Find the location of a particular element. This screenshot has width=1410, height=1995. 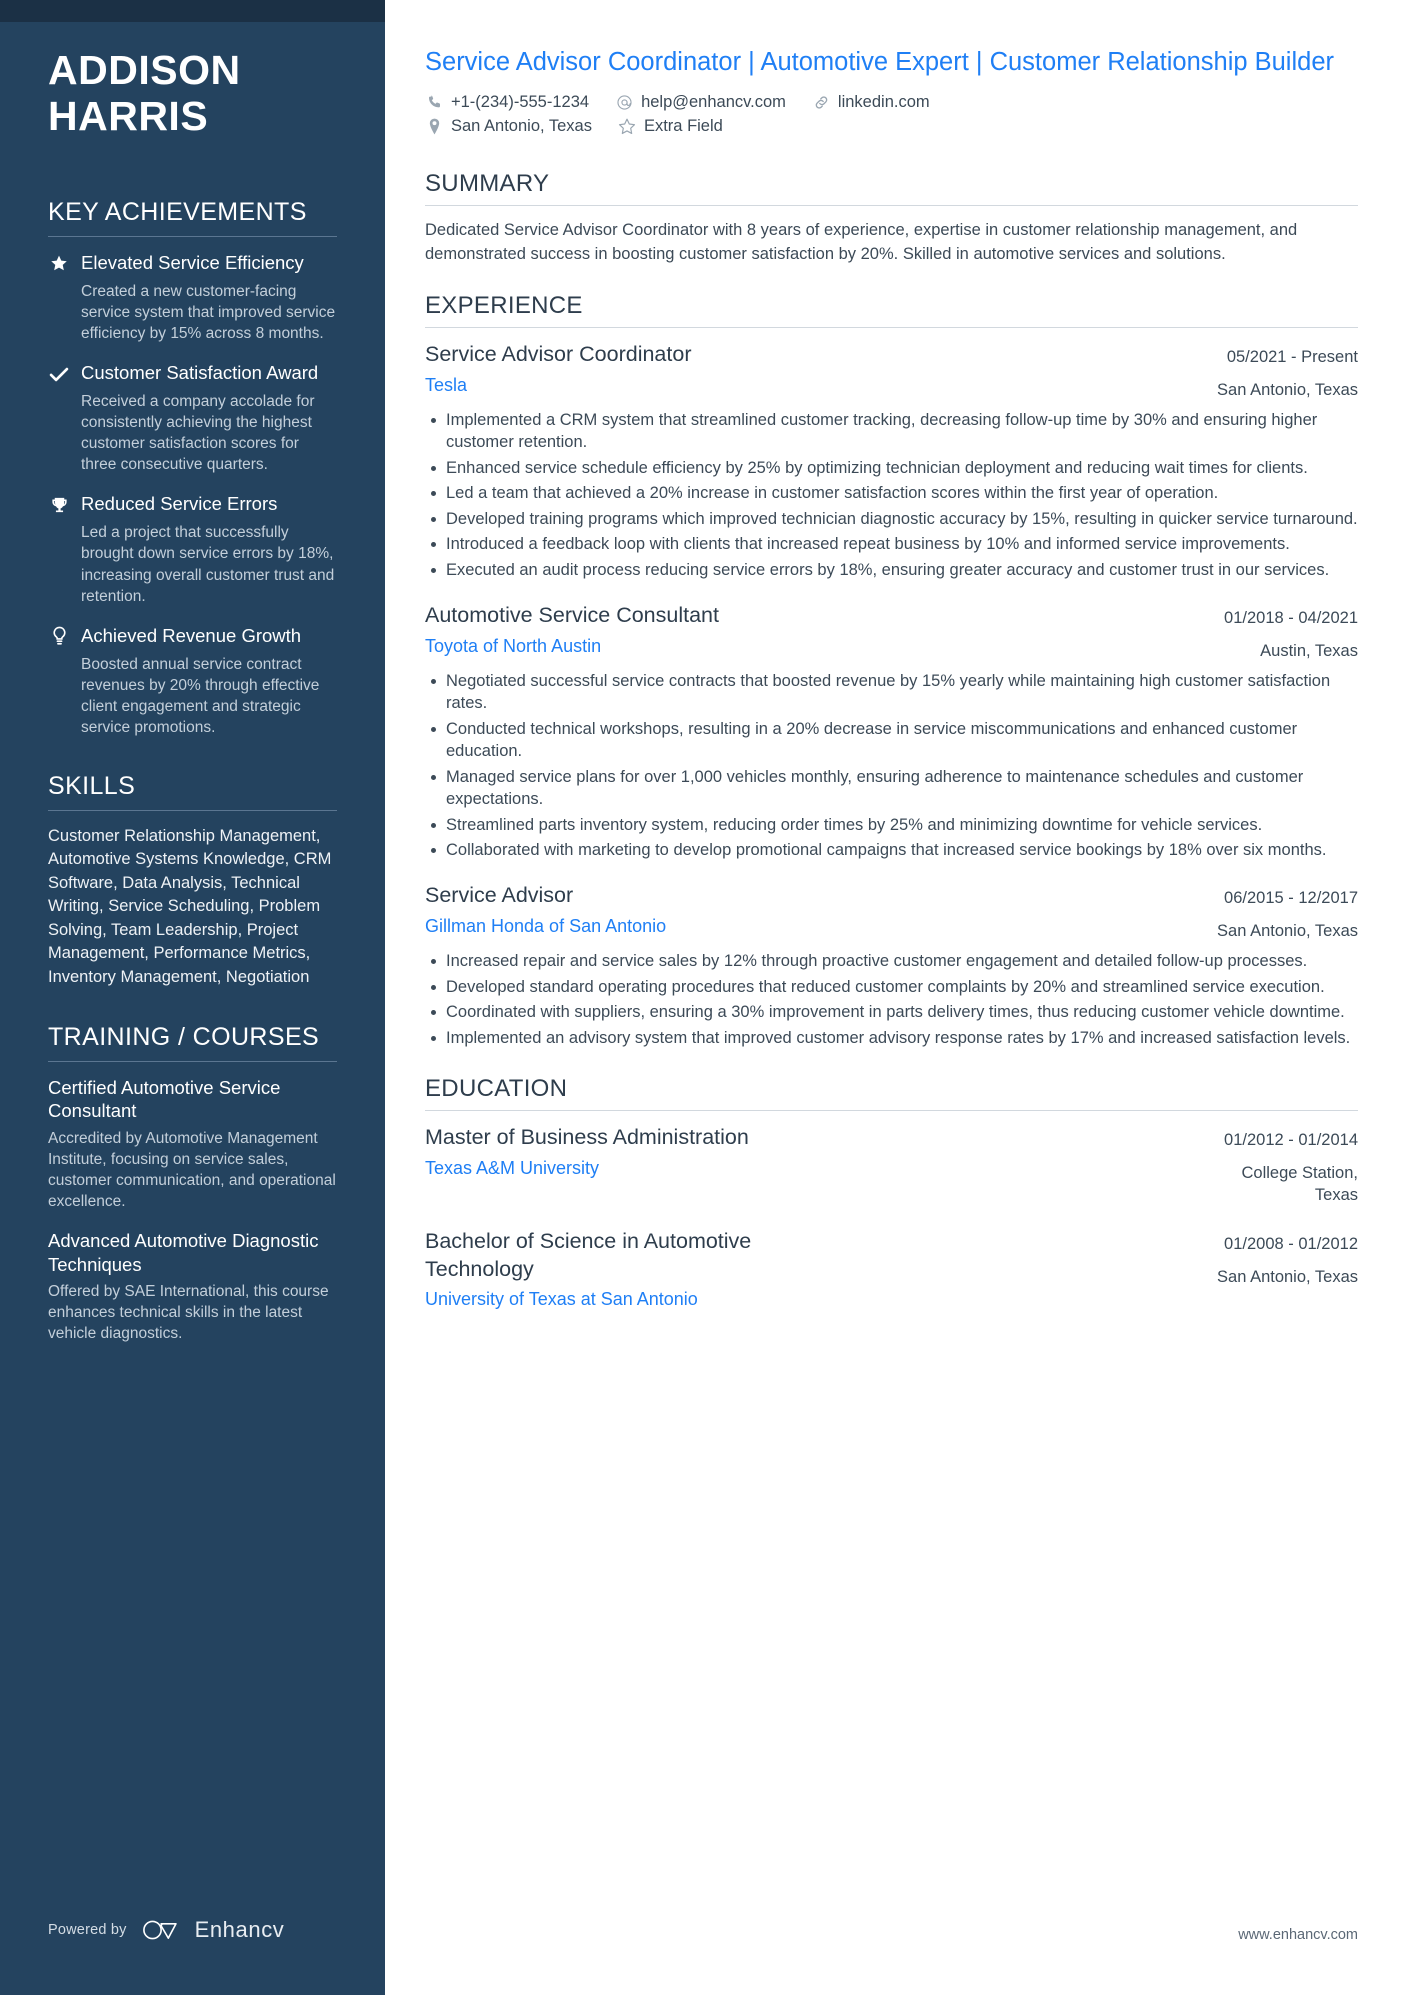

contact-phone: +1-(234)-555-1234 is located at coordinates (507, 102).